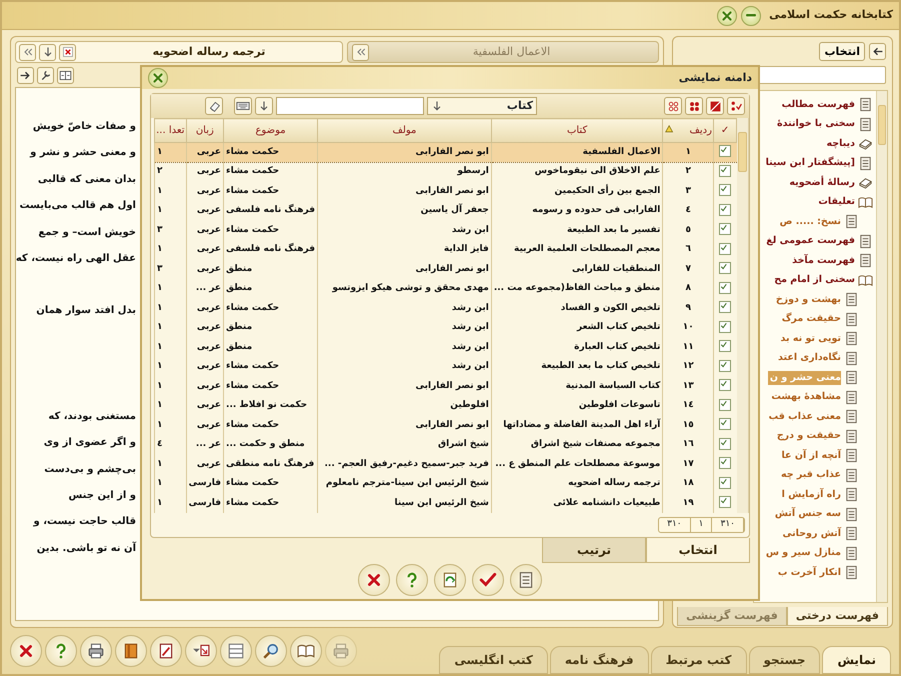 Image resolution: width=901 pixels, height=676 pixels. What do you see at coordinates (493, 660) in the screenshot?
I see `bottom-tab: کتب انگلیسی` at bounding box center [493, 660].